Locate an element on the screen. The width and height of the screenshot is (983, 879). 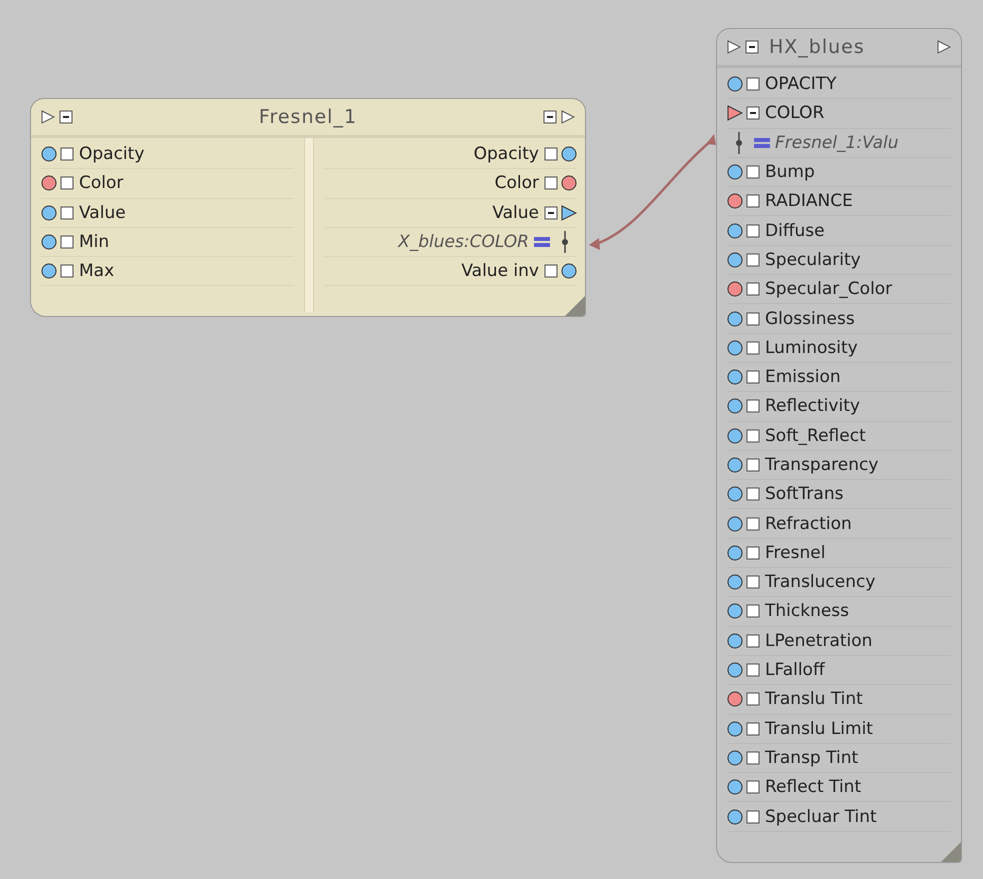
port-label: Specular_Color is located at coordinates (828, 289).